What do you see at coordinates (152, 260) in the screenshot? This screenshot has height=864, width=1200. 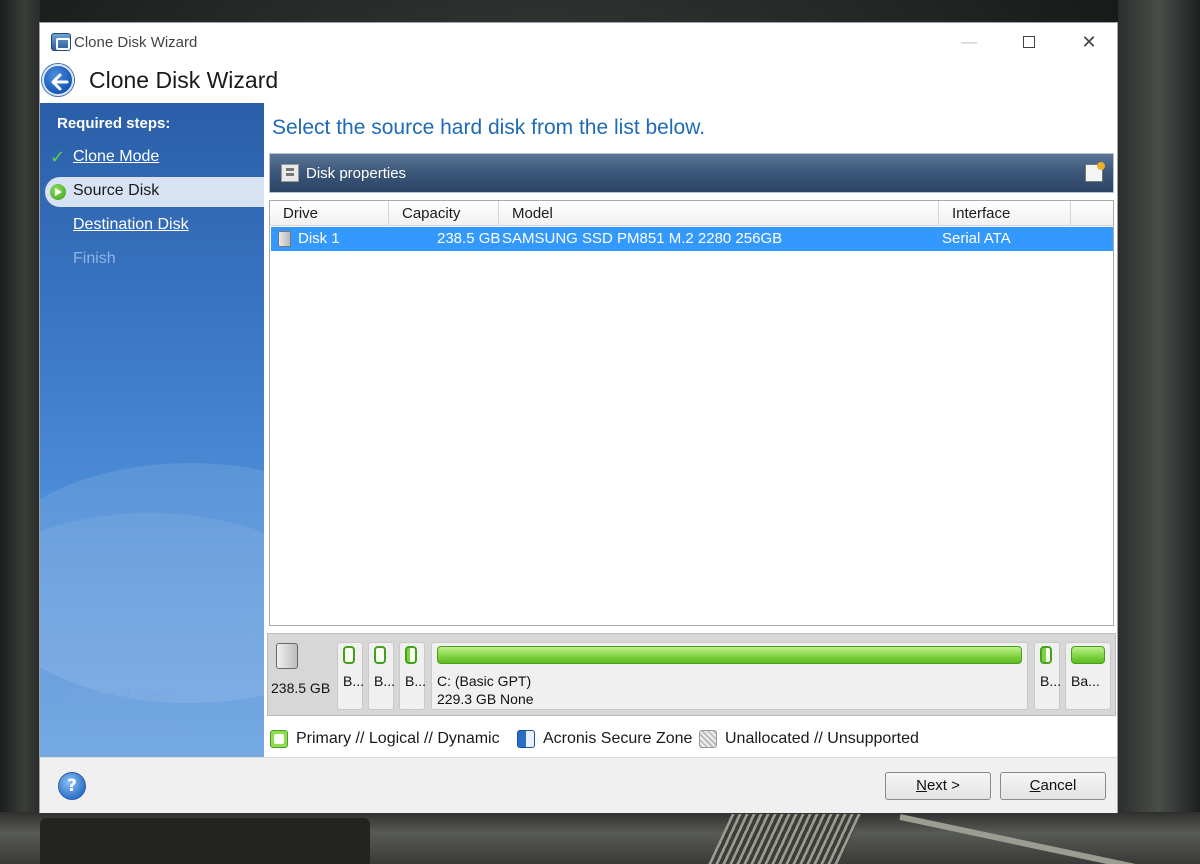 I see `step-finish: Finish` at bounding box center [152, 260].